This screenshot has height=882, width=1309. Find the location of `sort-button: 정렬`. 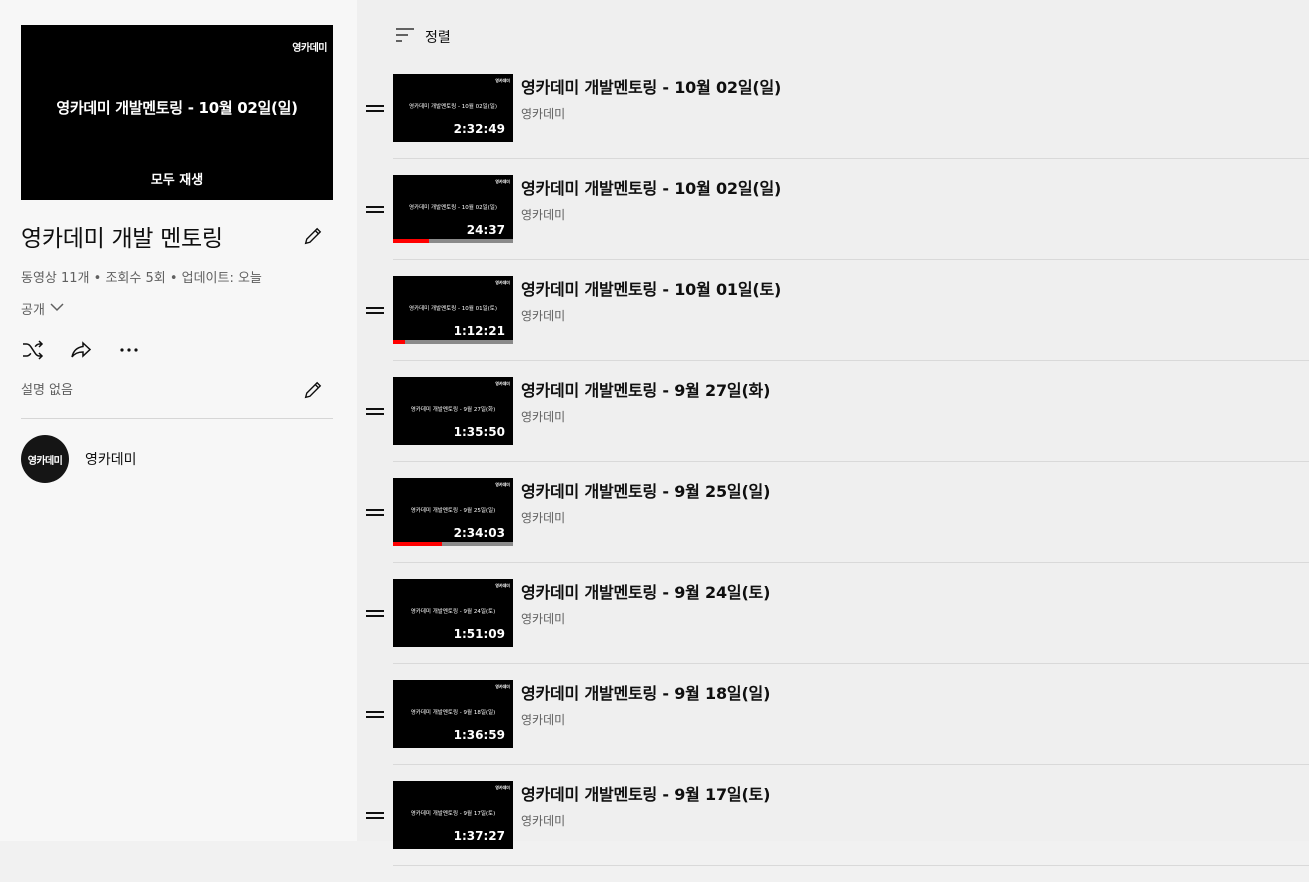

sort-button: 정렬 is located at coordinates (423, 37).